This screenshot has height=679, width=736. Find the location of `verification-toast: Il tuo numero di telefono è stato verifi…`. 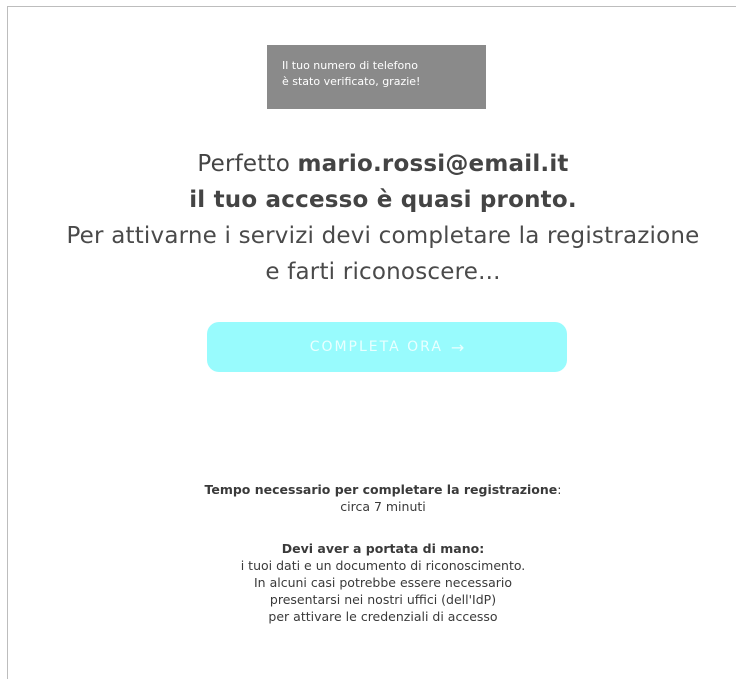

verification-toast: Il tuo numero di telefono è stato verifi… is located at coordinates (376, 77).